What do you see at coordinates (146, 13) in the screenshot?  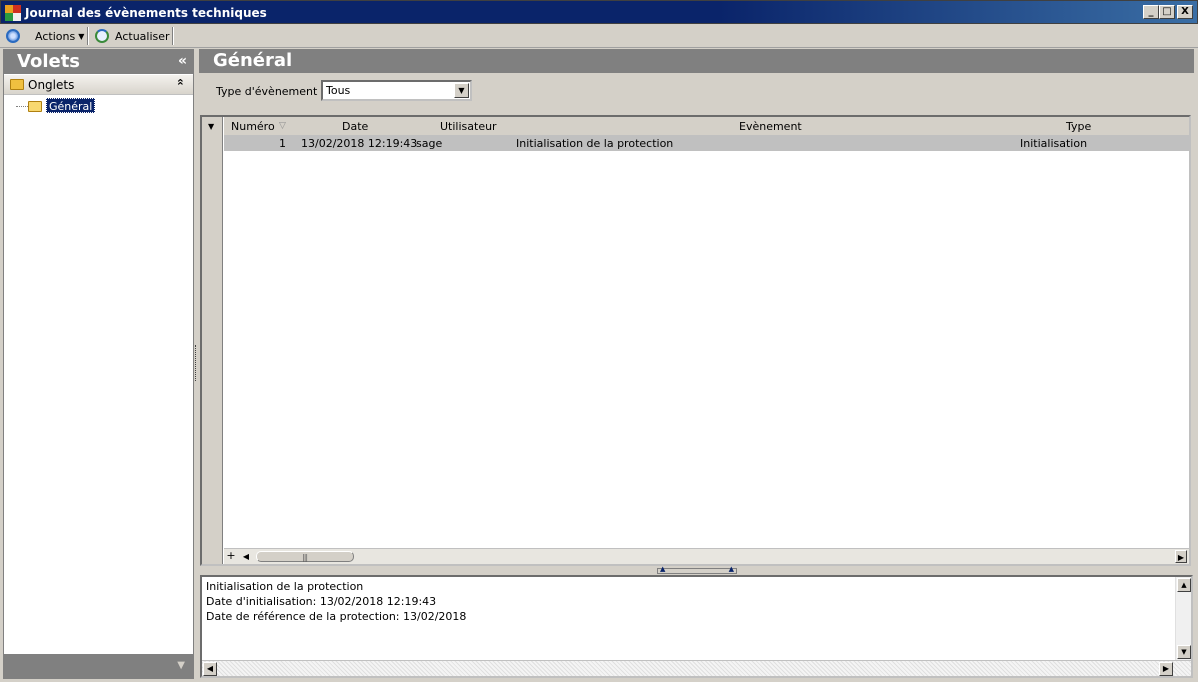 I see `window-title: Journal des évènements techniques` at bounding box center [146, 13].